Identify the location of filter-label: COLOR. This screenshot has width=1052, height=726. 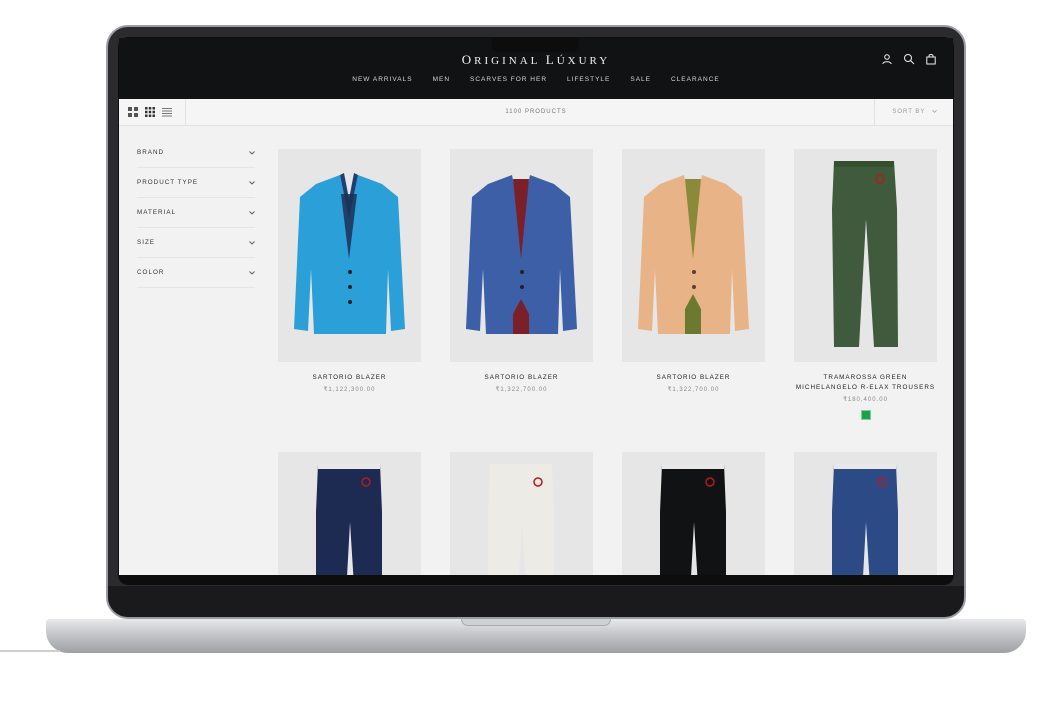
(151, 272).